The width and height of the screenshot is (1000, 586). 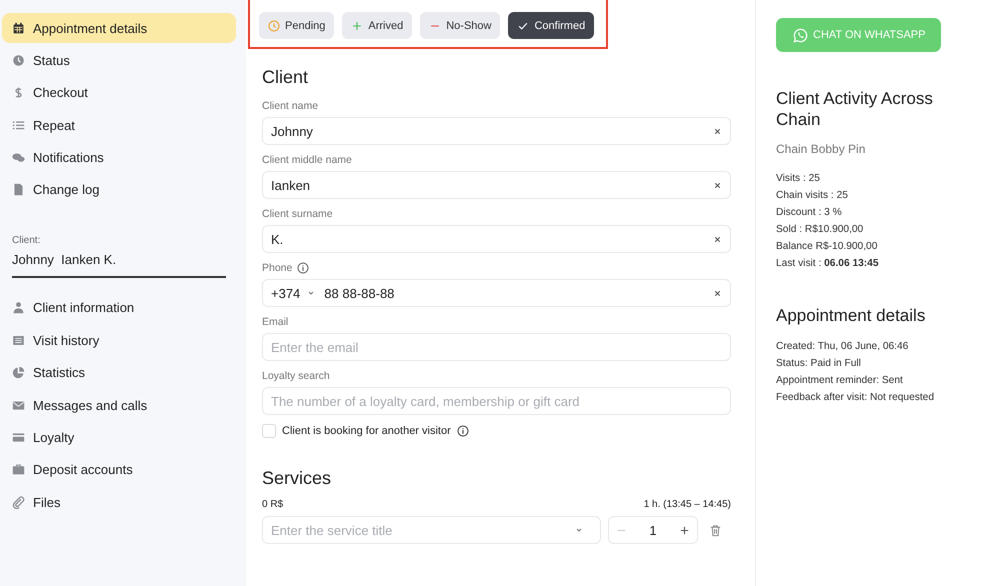 I want to click on service-price: 0 R$, so click(x=273, y=504).